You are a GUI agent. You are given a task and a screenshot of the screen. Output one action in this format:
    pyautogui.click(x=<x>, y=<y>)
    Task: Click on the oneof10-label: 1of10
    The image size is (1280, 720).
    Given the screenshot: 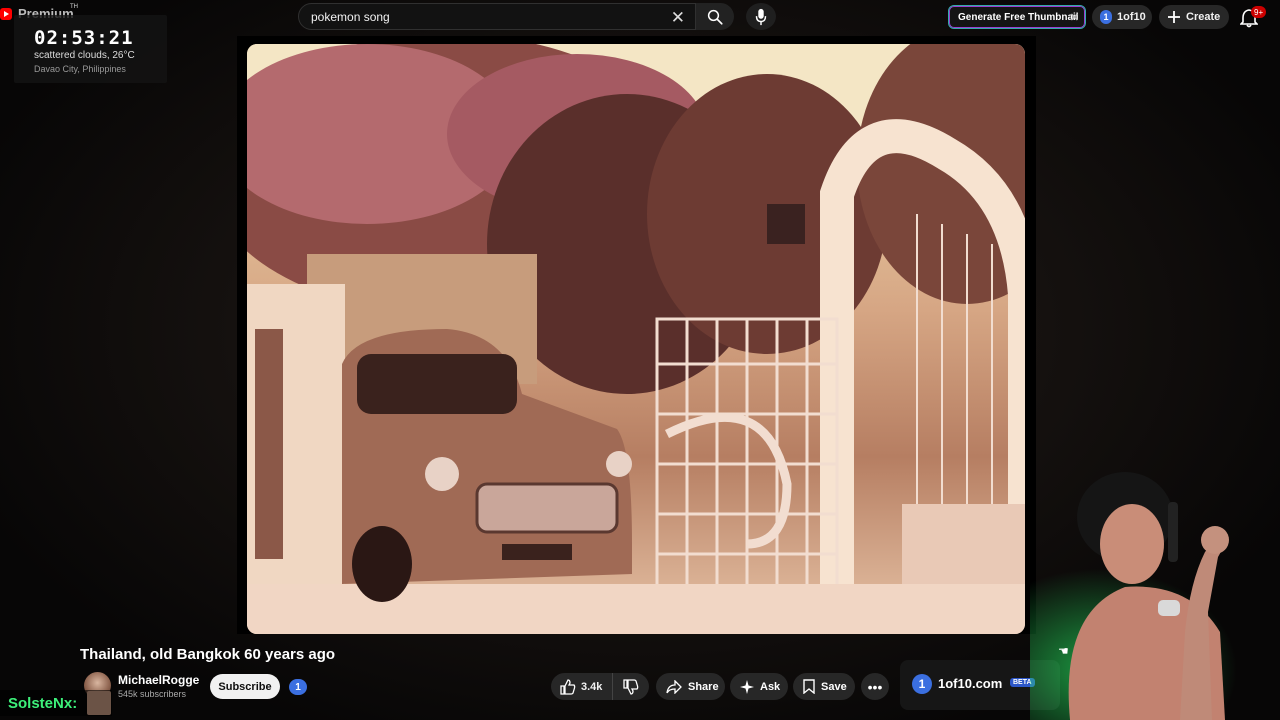 What is the action you would take?
    pyautogui.click(x=1131, y=17)
    